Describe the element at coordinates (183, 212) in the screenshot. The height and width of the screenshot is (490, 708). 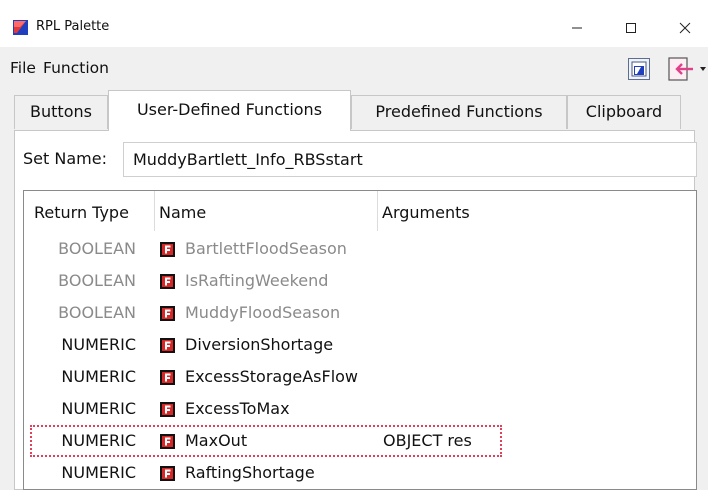
I see `column-header-label: Name` at that location.